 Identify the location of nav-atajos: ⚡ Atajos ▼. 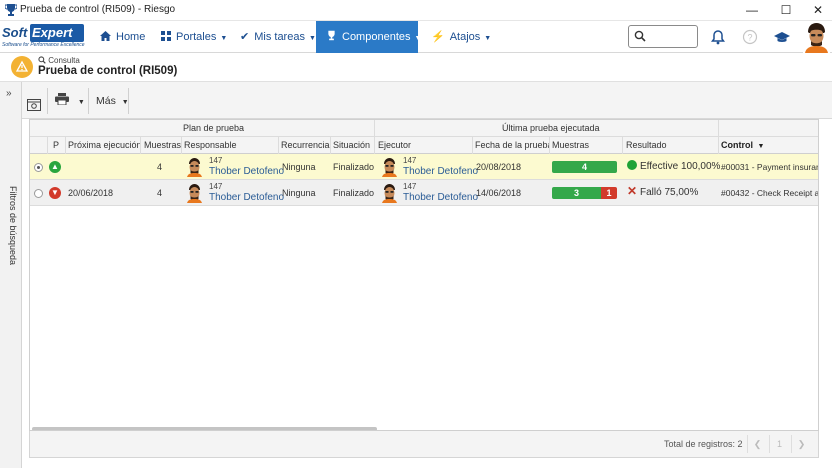
(461, 37).